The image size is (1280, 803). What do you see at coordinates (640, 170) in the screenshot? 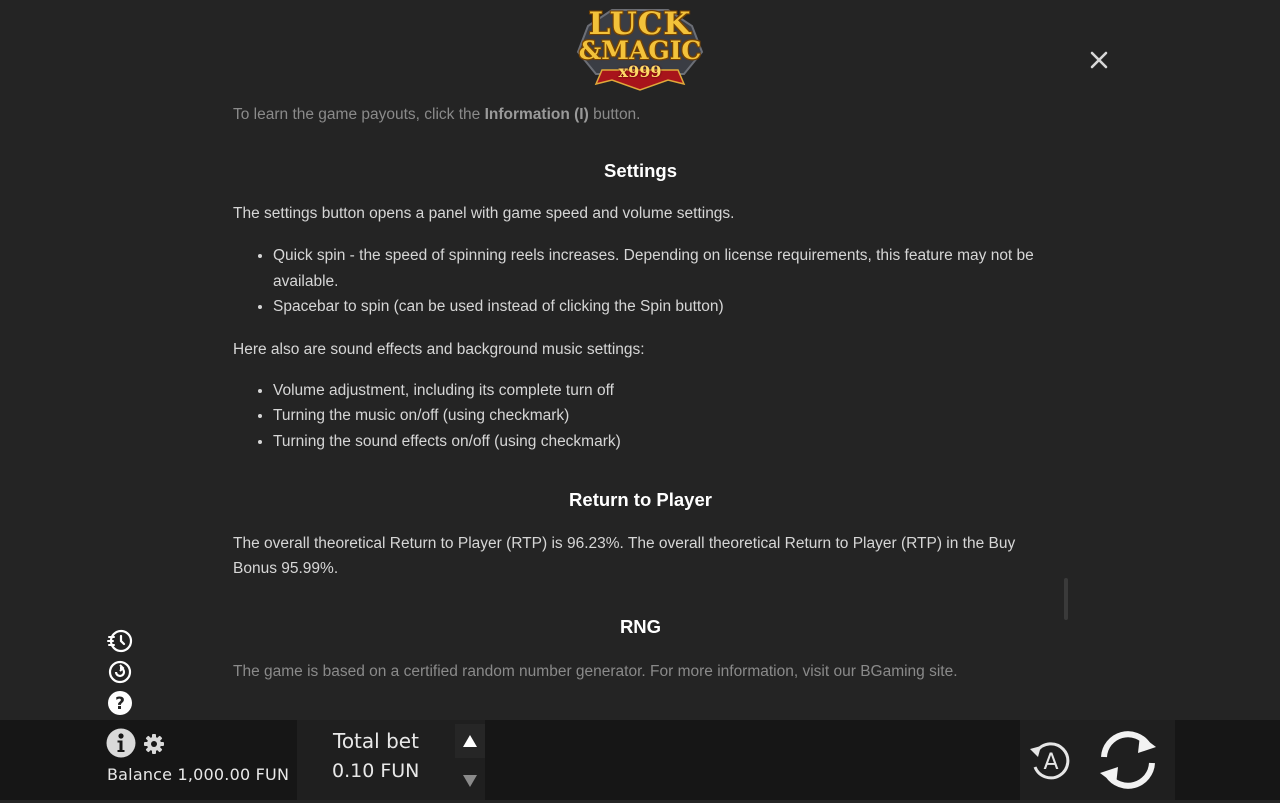
I see `settings-heading: Settings` at bounding box center [640, 170].